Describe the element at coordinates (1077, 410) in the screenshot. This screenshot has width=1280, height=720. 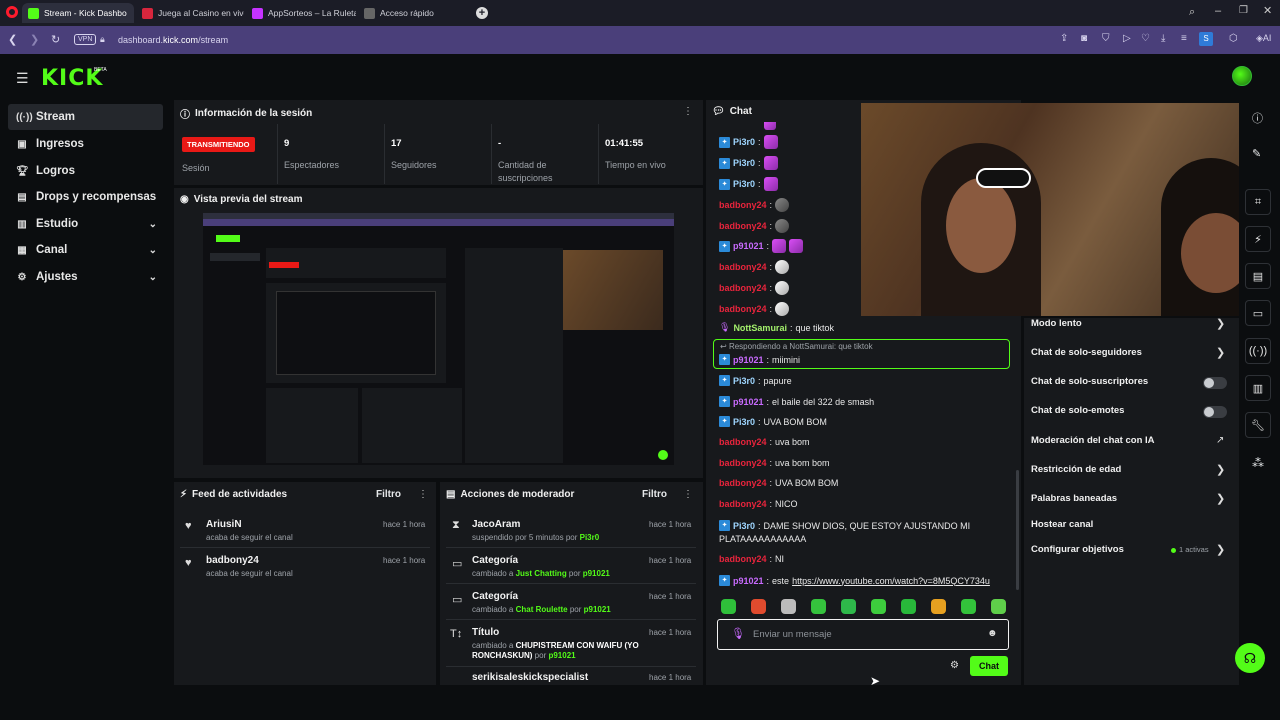
I see `chat-setting-label: Chat de solo-emotes` at that location.